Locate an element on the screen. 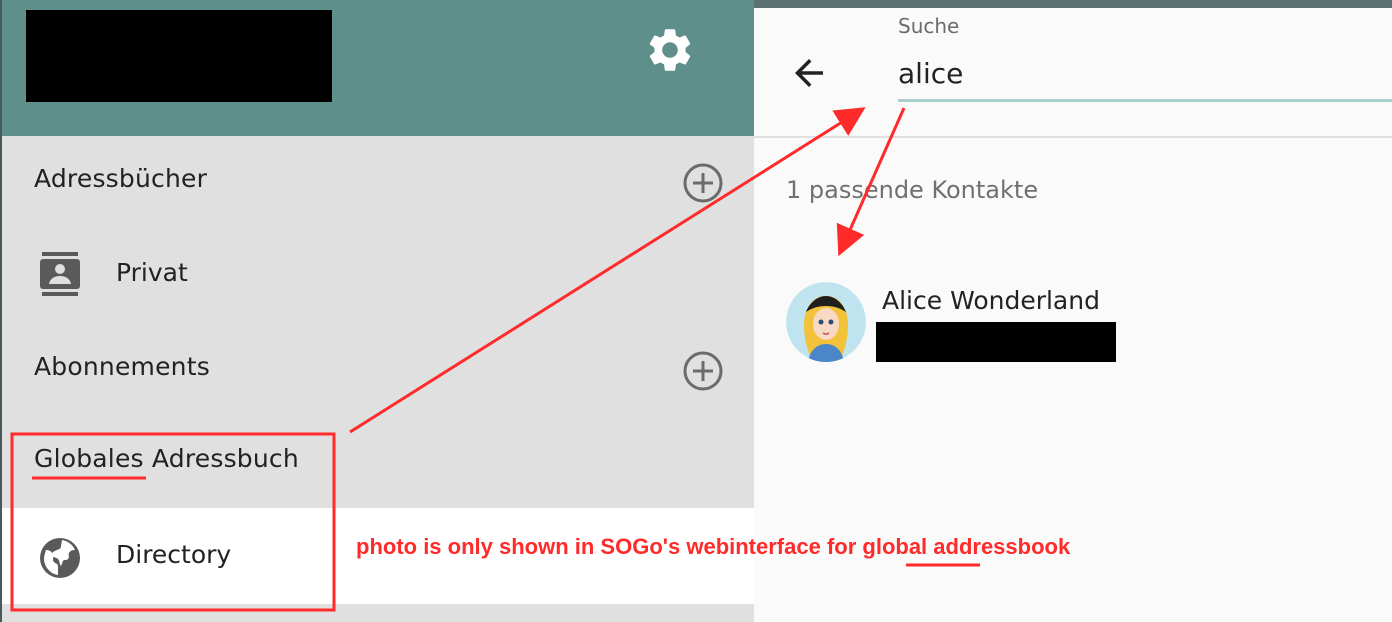  contact-list-item: Alice Wonderland is located at coordinates (956, 323).